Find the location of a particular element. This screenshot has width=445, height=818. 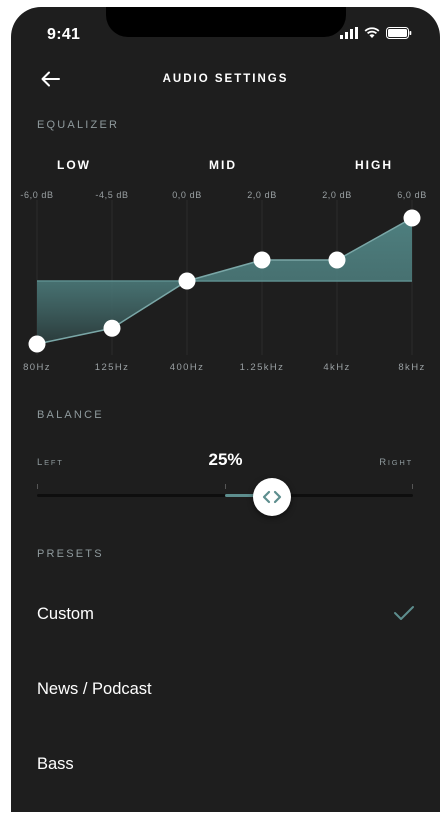

eq-gain-label: 0,0 dB is located at coordinates (187, 195).